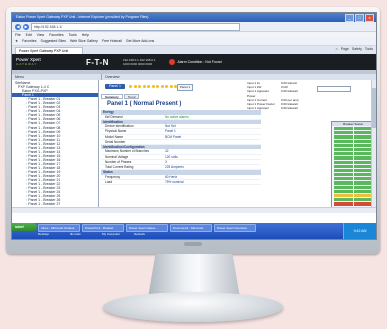 This screenshot has height=329, width=387. I want to click on task-button: Power Xpert Overview, so click(235, 228).